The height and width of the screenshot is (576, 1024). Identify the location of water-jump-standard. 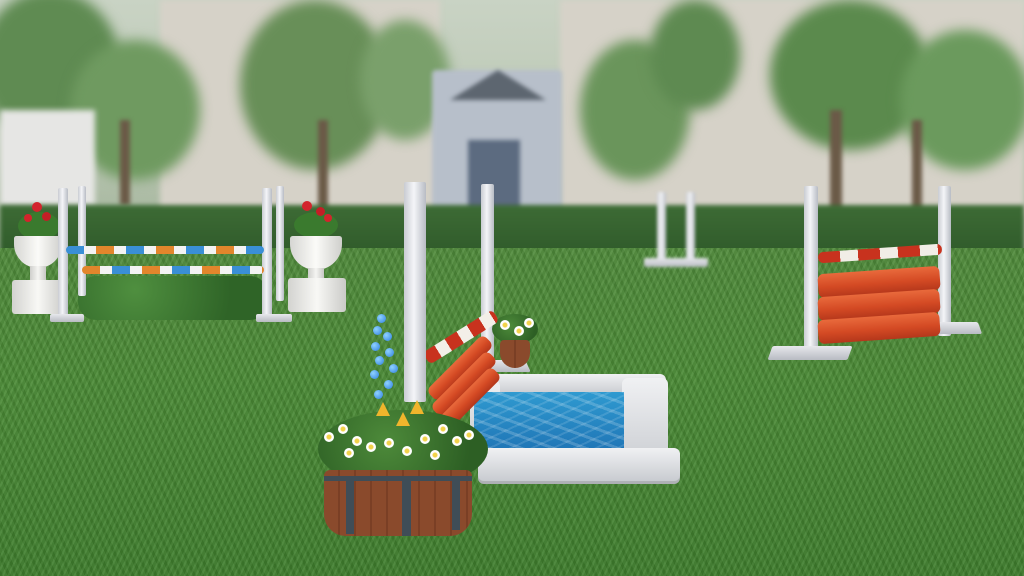
(415, 292).